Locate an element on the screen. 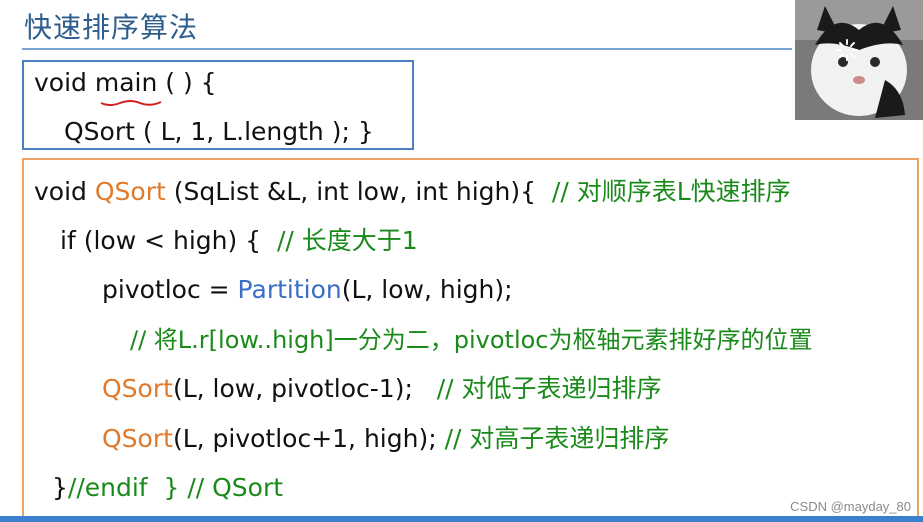 This screenshot has width=923, height=522. code-text: if (low < high) { is located at coordinates (168, 240).